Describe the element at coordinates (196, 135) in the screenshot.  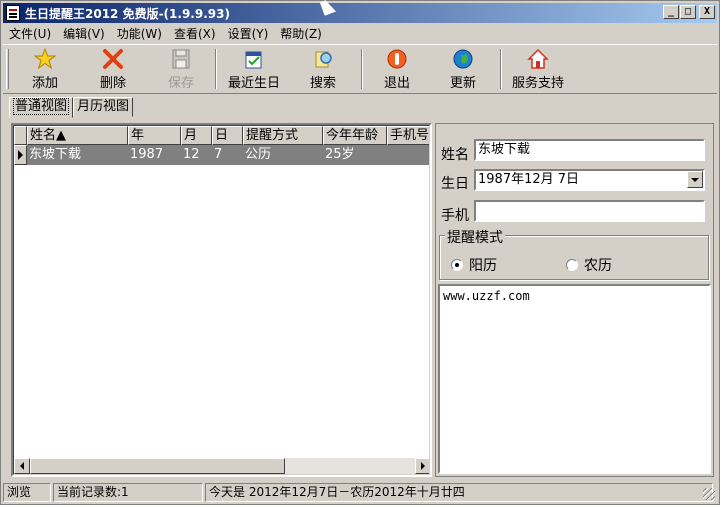
I see `column-header-month: 月` at that location.